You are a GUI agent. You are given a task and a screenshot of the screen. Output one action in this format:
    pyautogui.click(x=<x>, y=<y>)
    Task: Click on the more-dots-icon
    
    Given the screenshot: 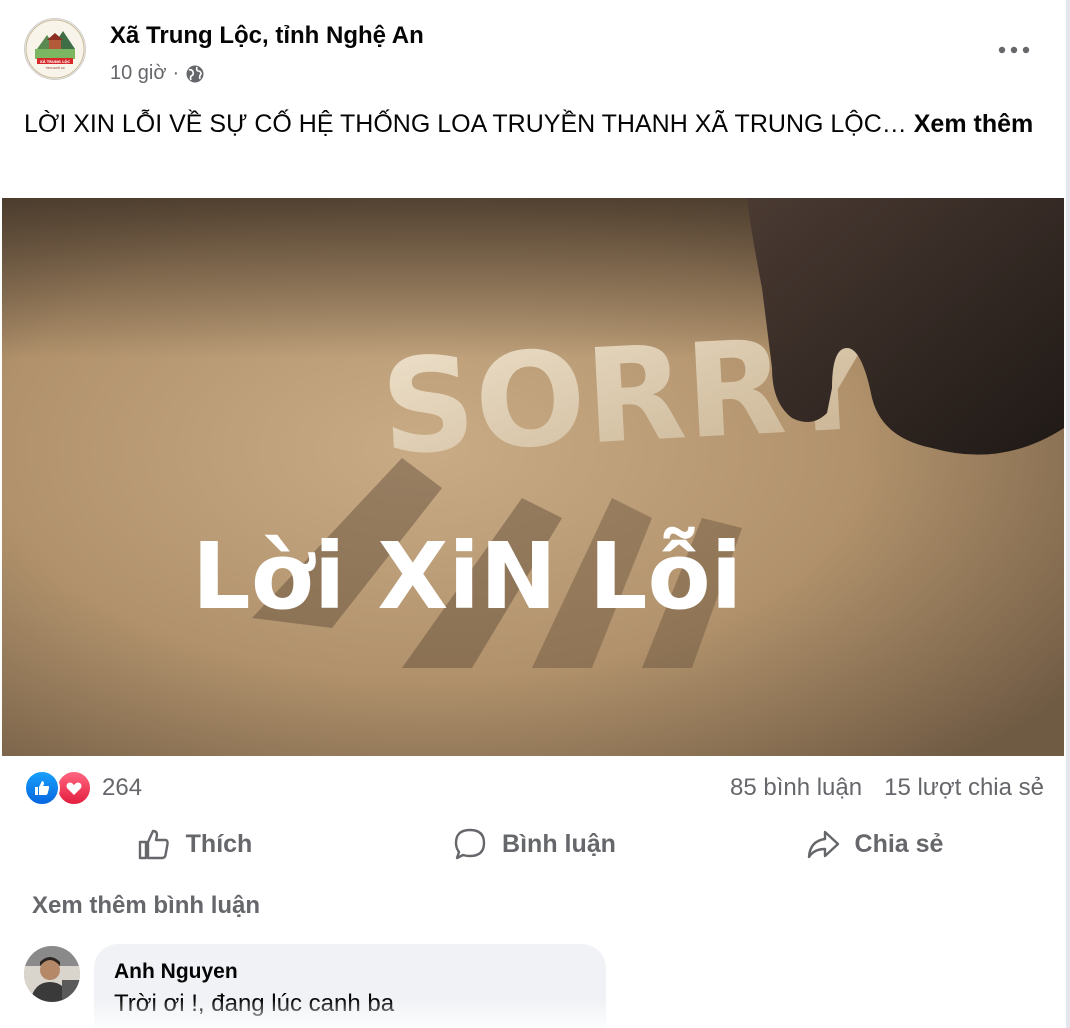 What is the action you would take?
    pyautogui.click(x=1014, y=50)
    